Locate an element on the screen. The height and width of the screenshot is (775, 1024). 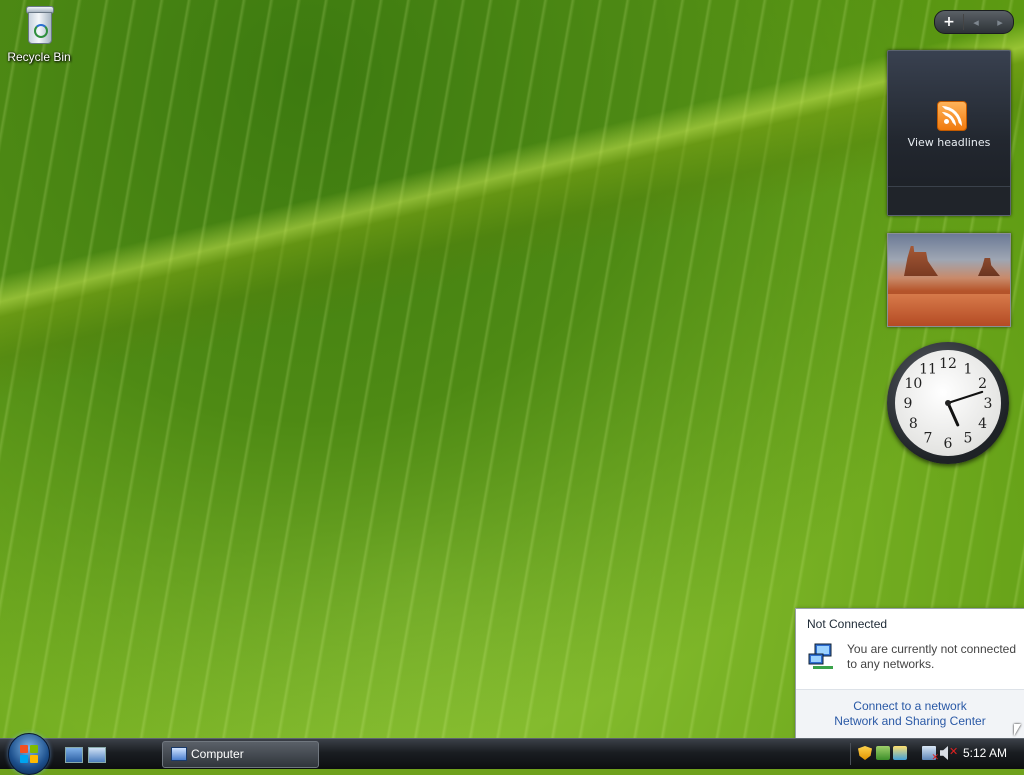
clock-dial: 12 12 3 45678 9 1011 is located at coordinates (948, 404).